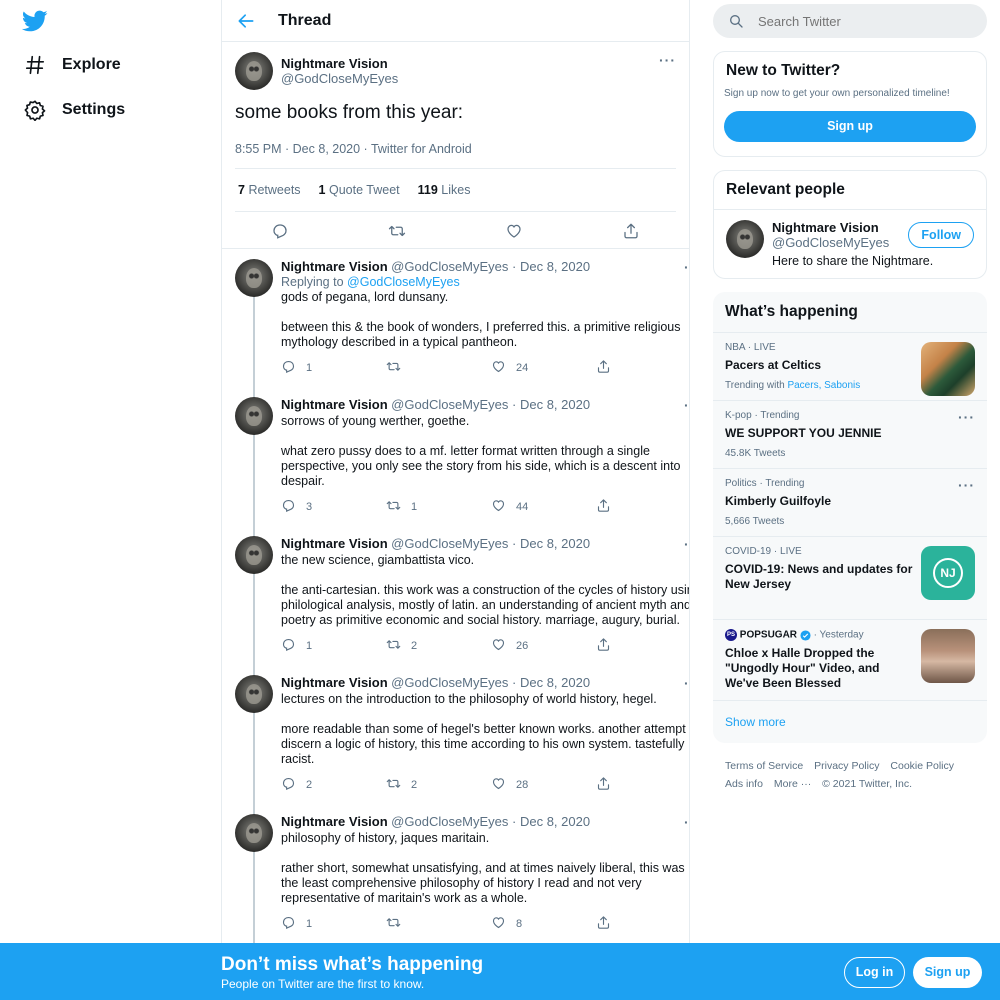 The width and height of the screenshot is (1000, 1000). I want to click on footer-link-cookie: Cookie Policy, so click(922, 766).